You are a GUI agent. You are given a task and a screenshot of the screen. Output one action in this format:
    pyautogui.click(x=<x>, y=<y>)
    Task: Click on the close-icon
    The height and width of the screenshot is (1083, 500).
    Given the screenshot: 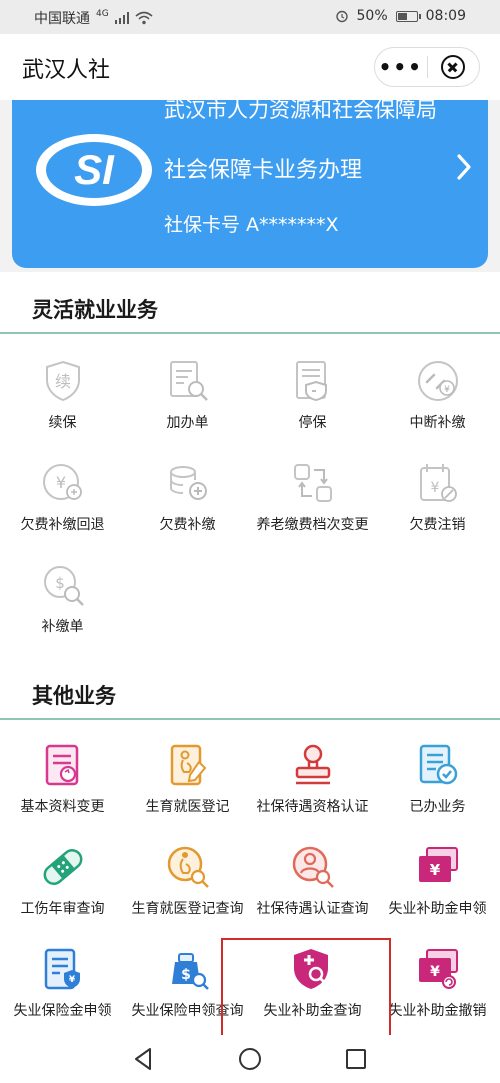 What is the action you would take?
    pyautogui.click(x=453, y=67)
    